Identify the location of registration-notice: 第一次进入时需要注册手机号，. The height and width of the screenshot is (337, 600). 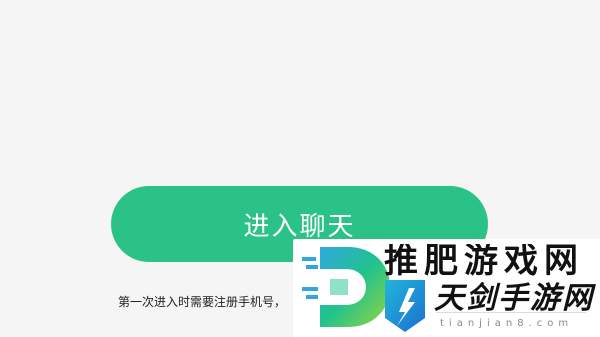
(202, 302).